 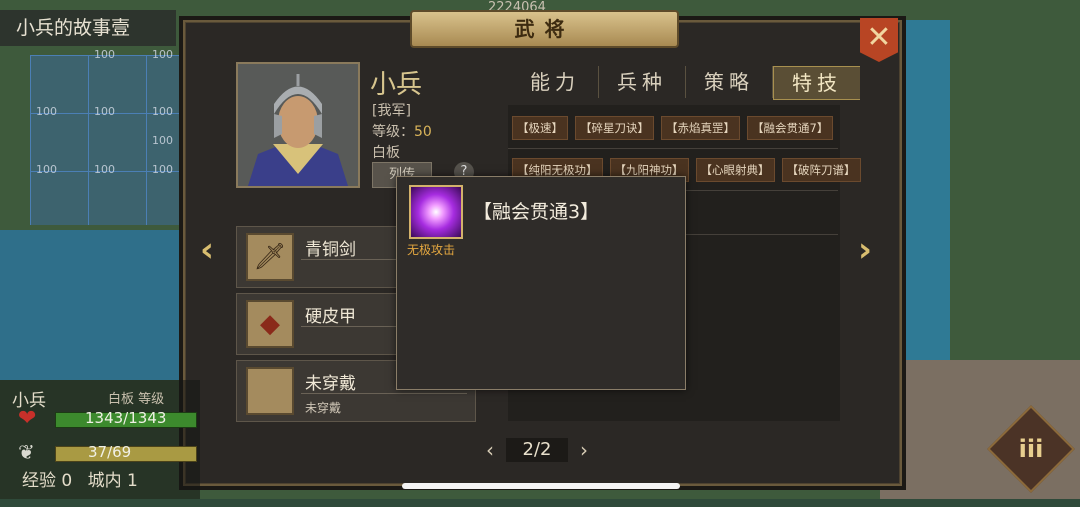 I want to click on tab-troop-type: 兵种, so click(x=642, y=82).